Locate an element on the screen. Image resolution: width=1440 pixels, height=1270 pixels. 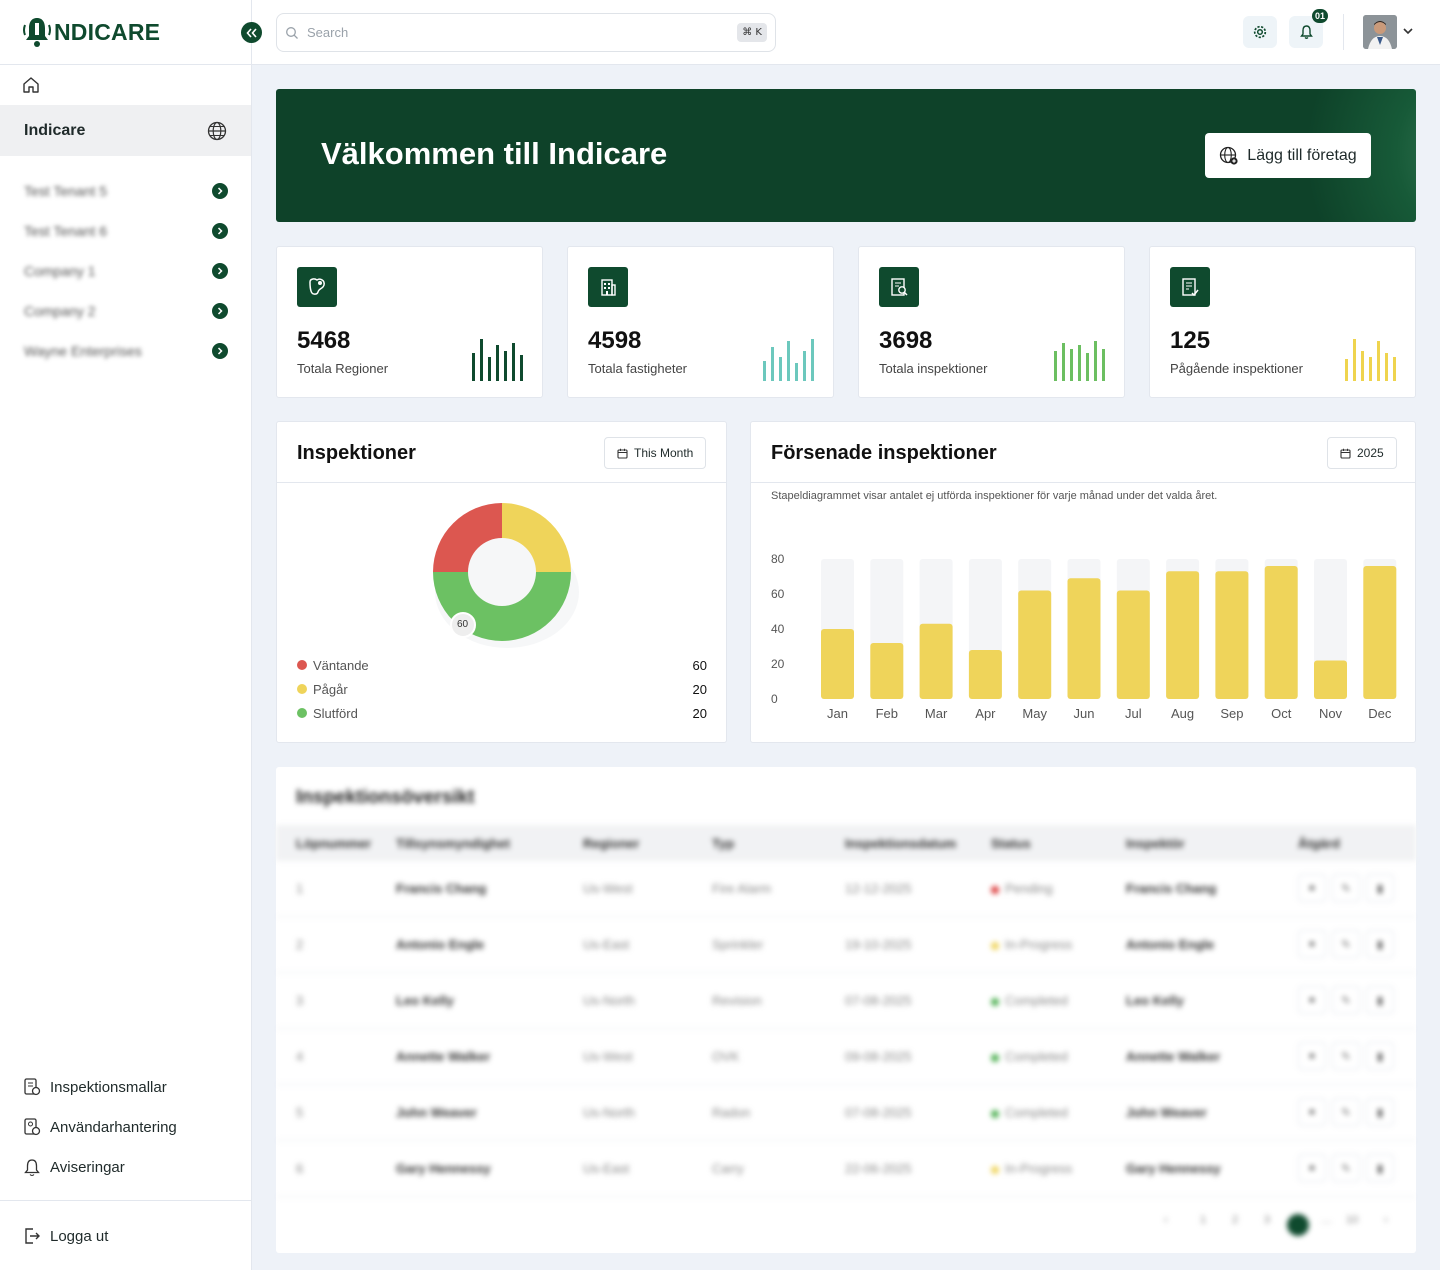
template-icon is located at coordinates (32, 1087).